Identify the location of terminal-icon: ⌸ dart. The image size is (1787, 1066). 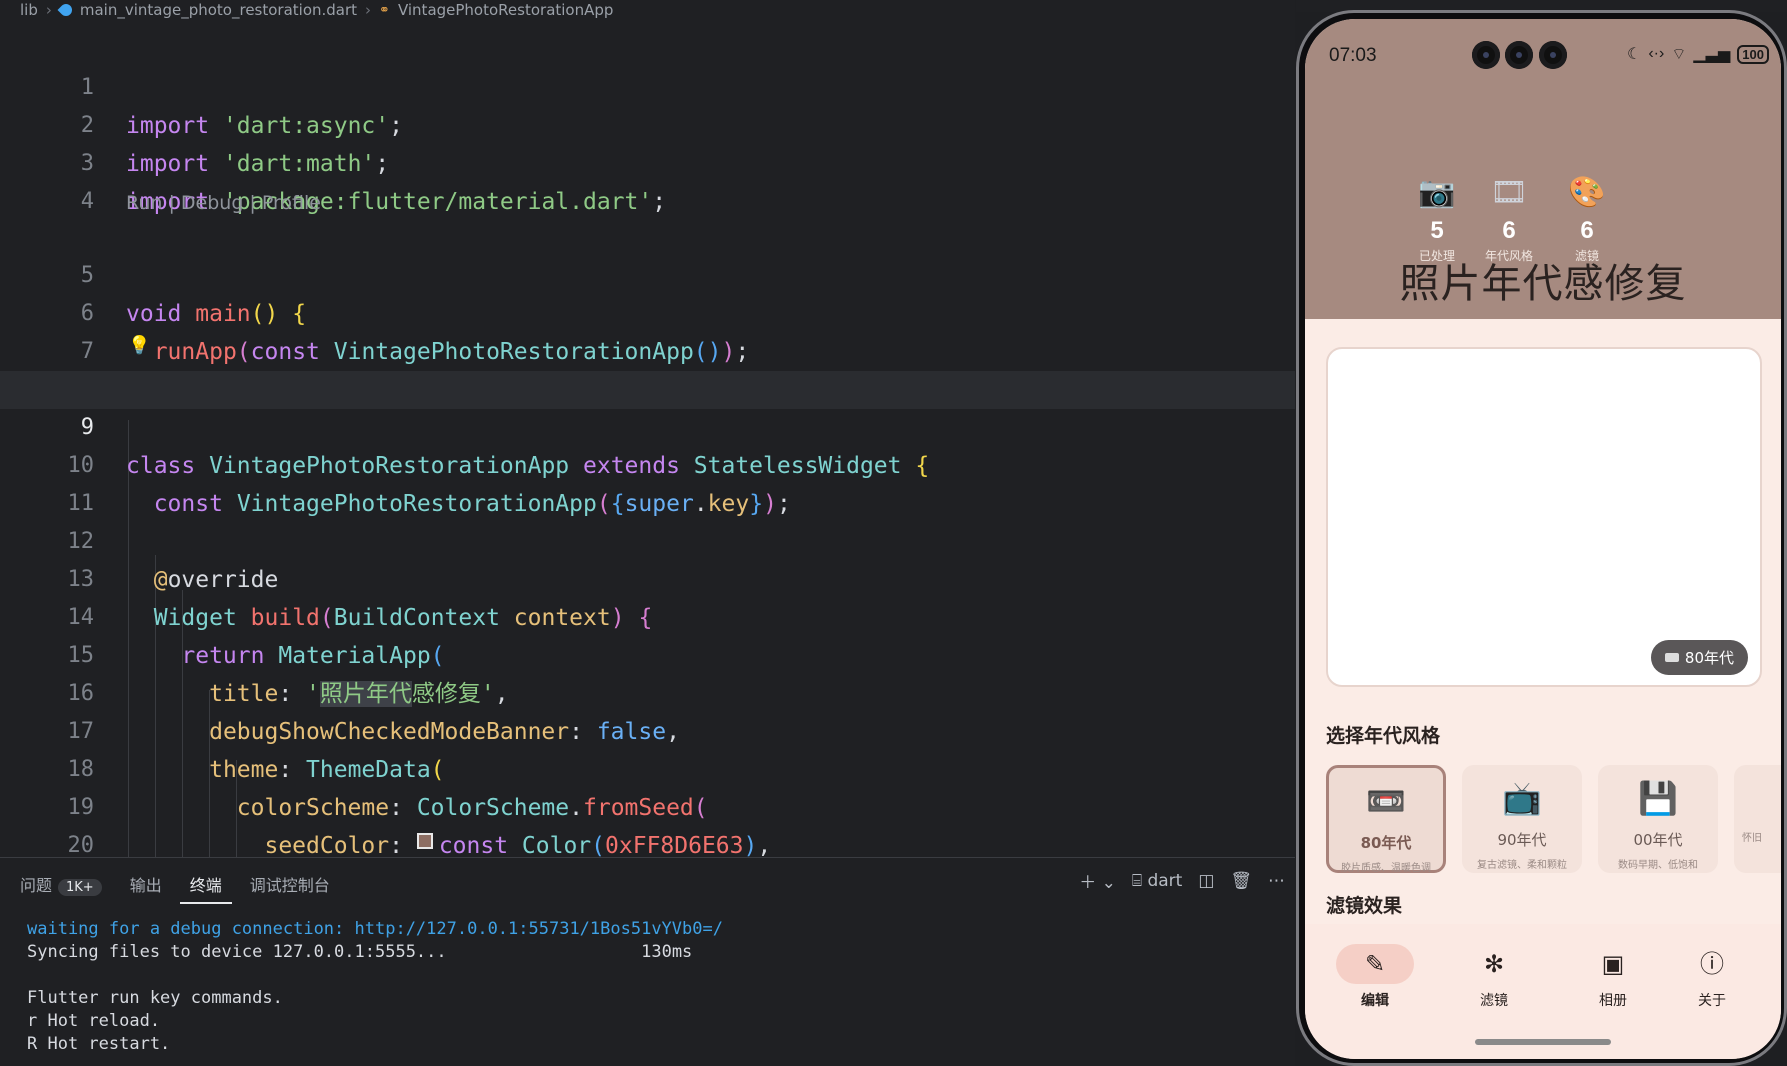
(1157, 881).